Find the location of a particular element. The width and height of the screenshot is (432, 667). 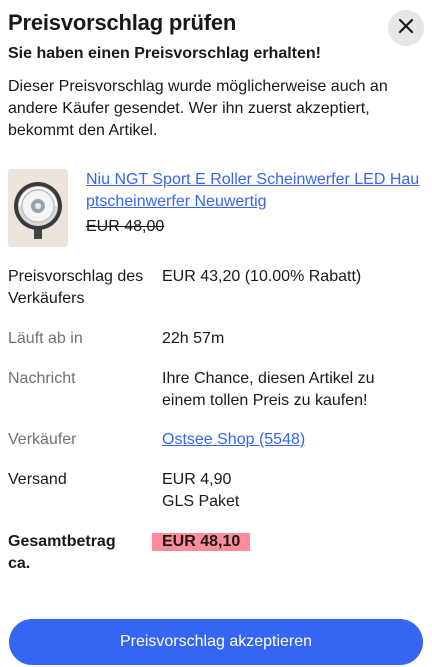

expires-value: 22h 57m is located at coordinates (193, 338).